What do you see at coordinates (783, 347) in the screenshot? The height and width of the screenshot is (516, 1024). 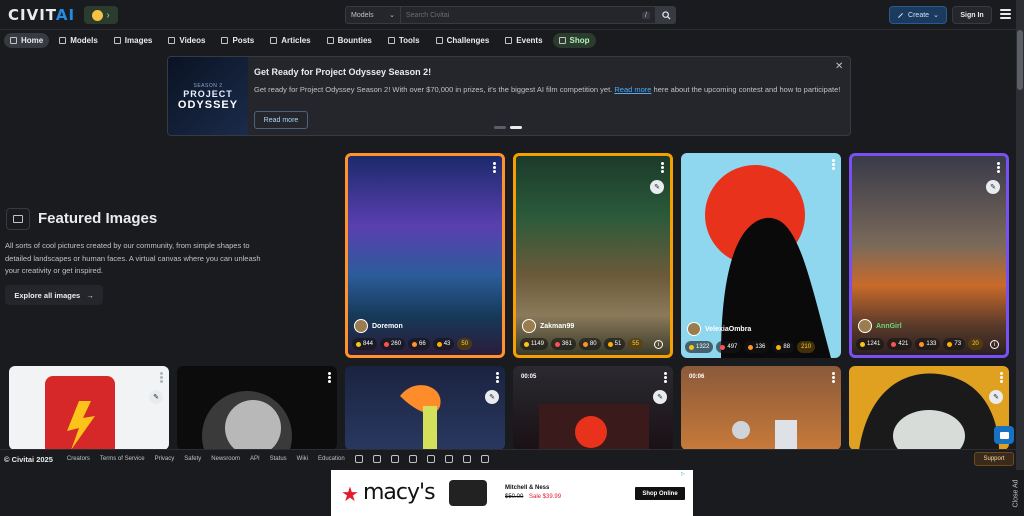 I see `cry-reaction: 88` at bounding box center [783, 347].